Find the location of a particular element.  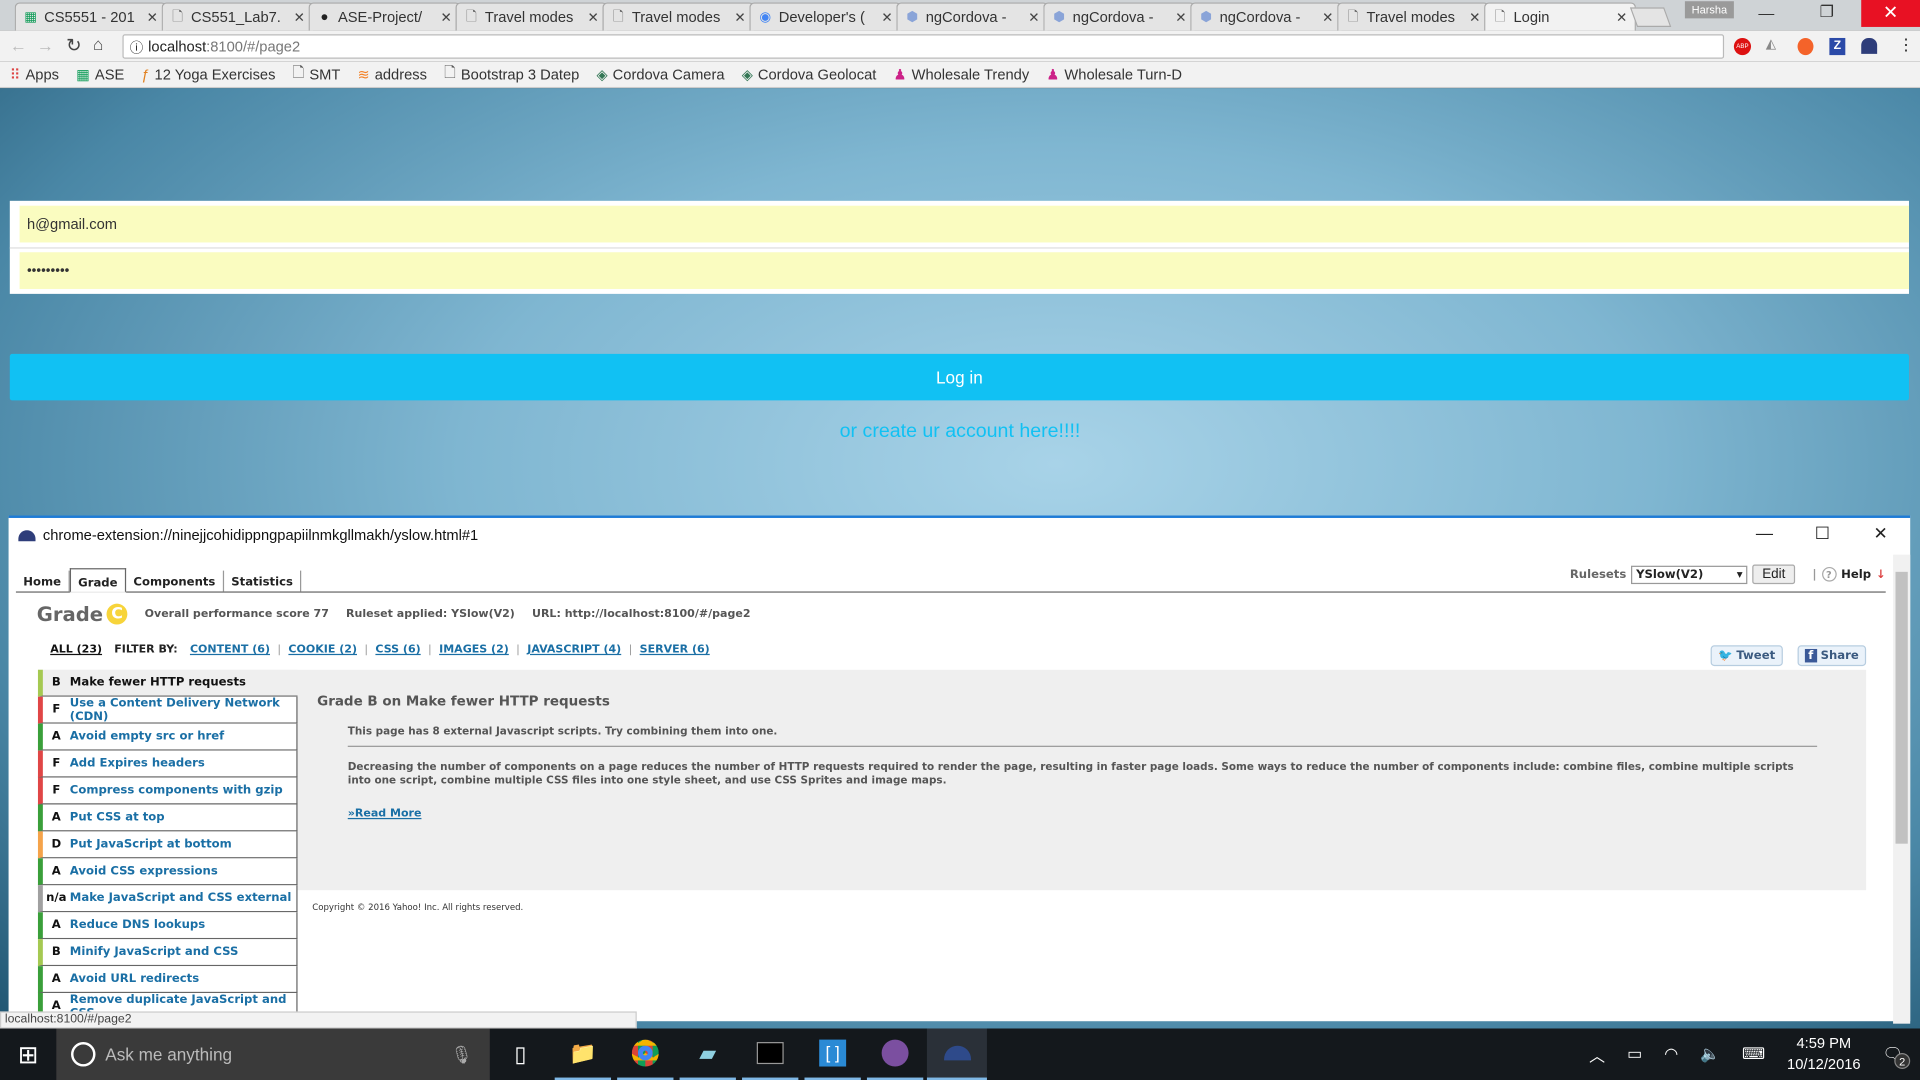

rule-row: F Use a Content Delivery Network (CDN) is located at coordinates (167, 710).